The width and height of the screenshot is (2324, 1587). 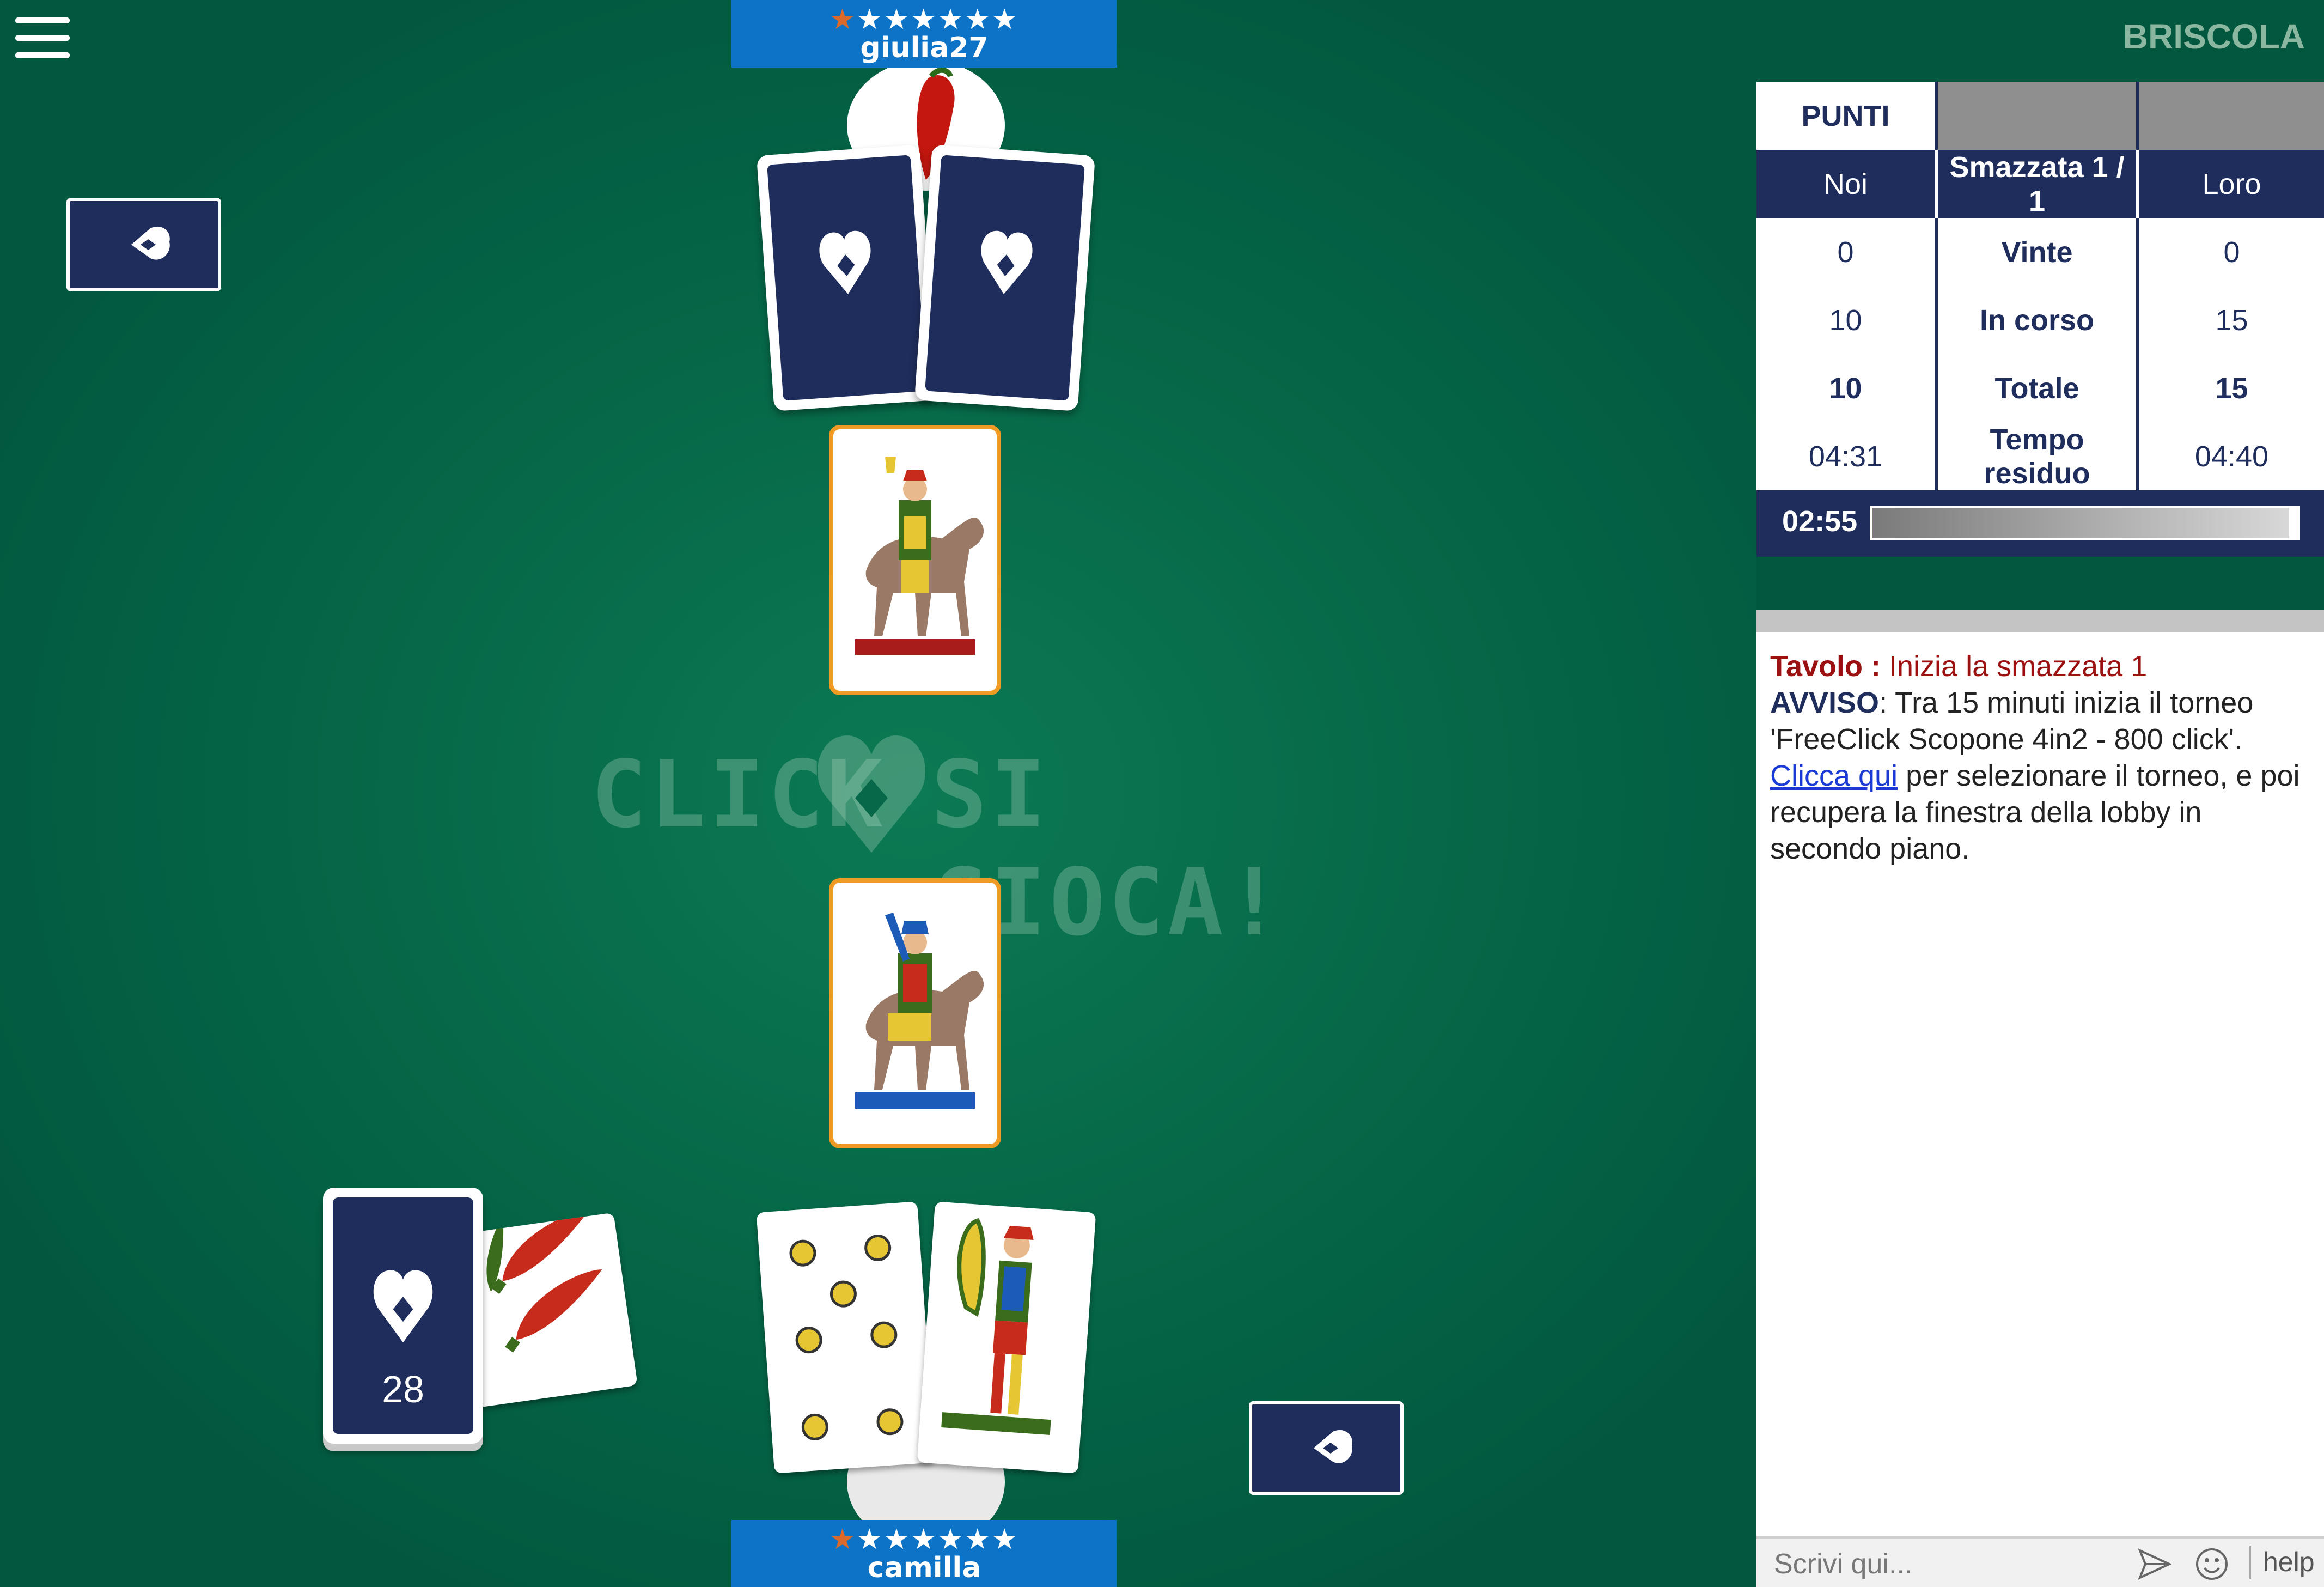 I want to click on header-noi: Noi, so click(x=1846, y=184).